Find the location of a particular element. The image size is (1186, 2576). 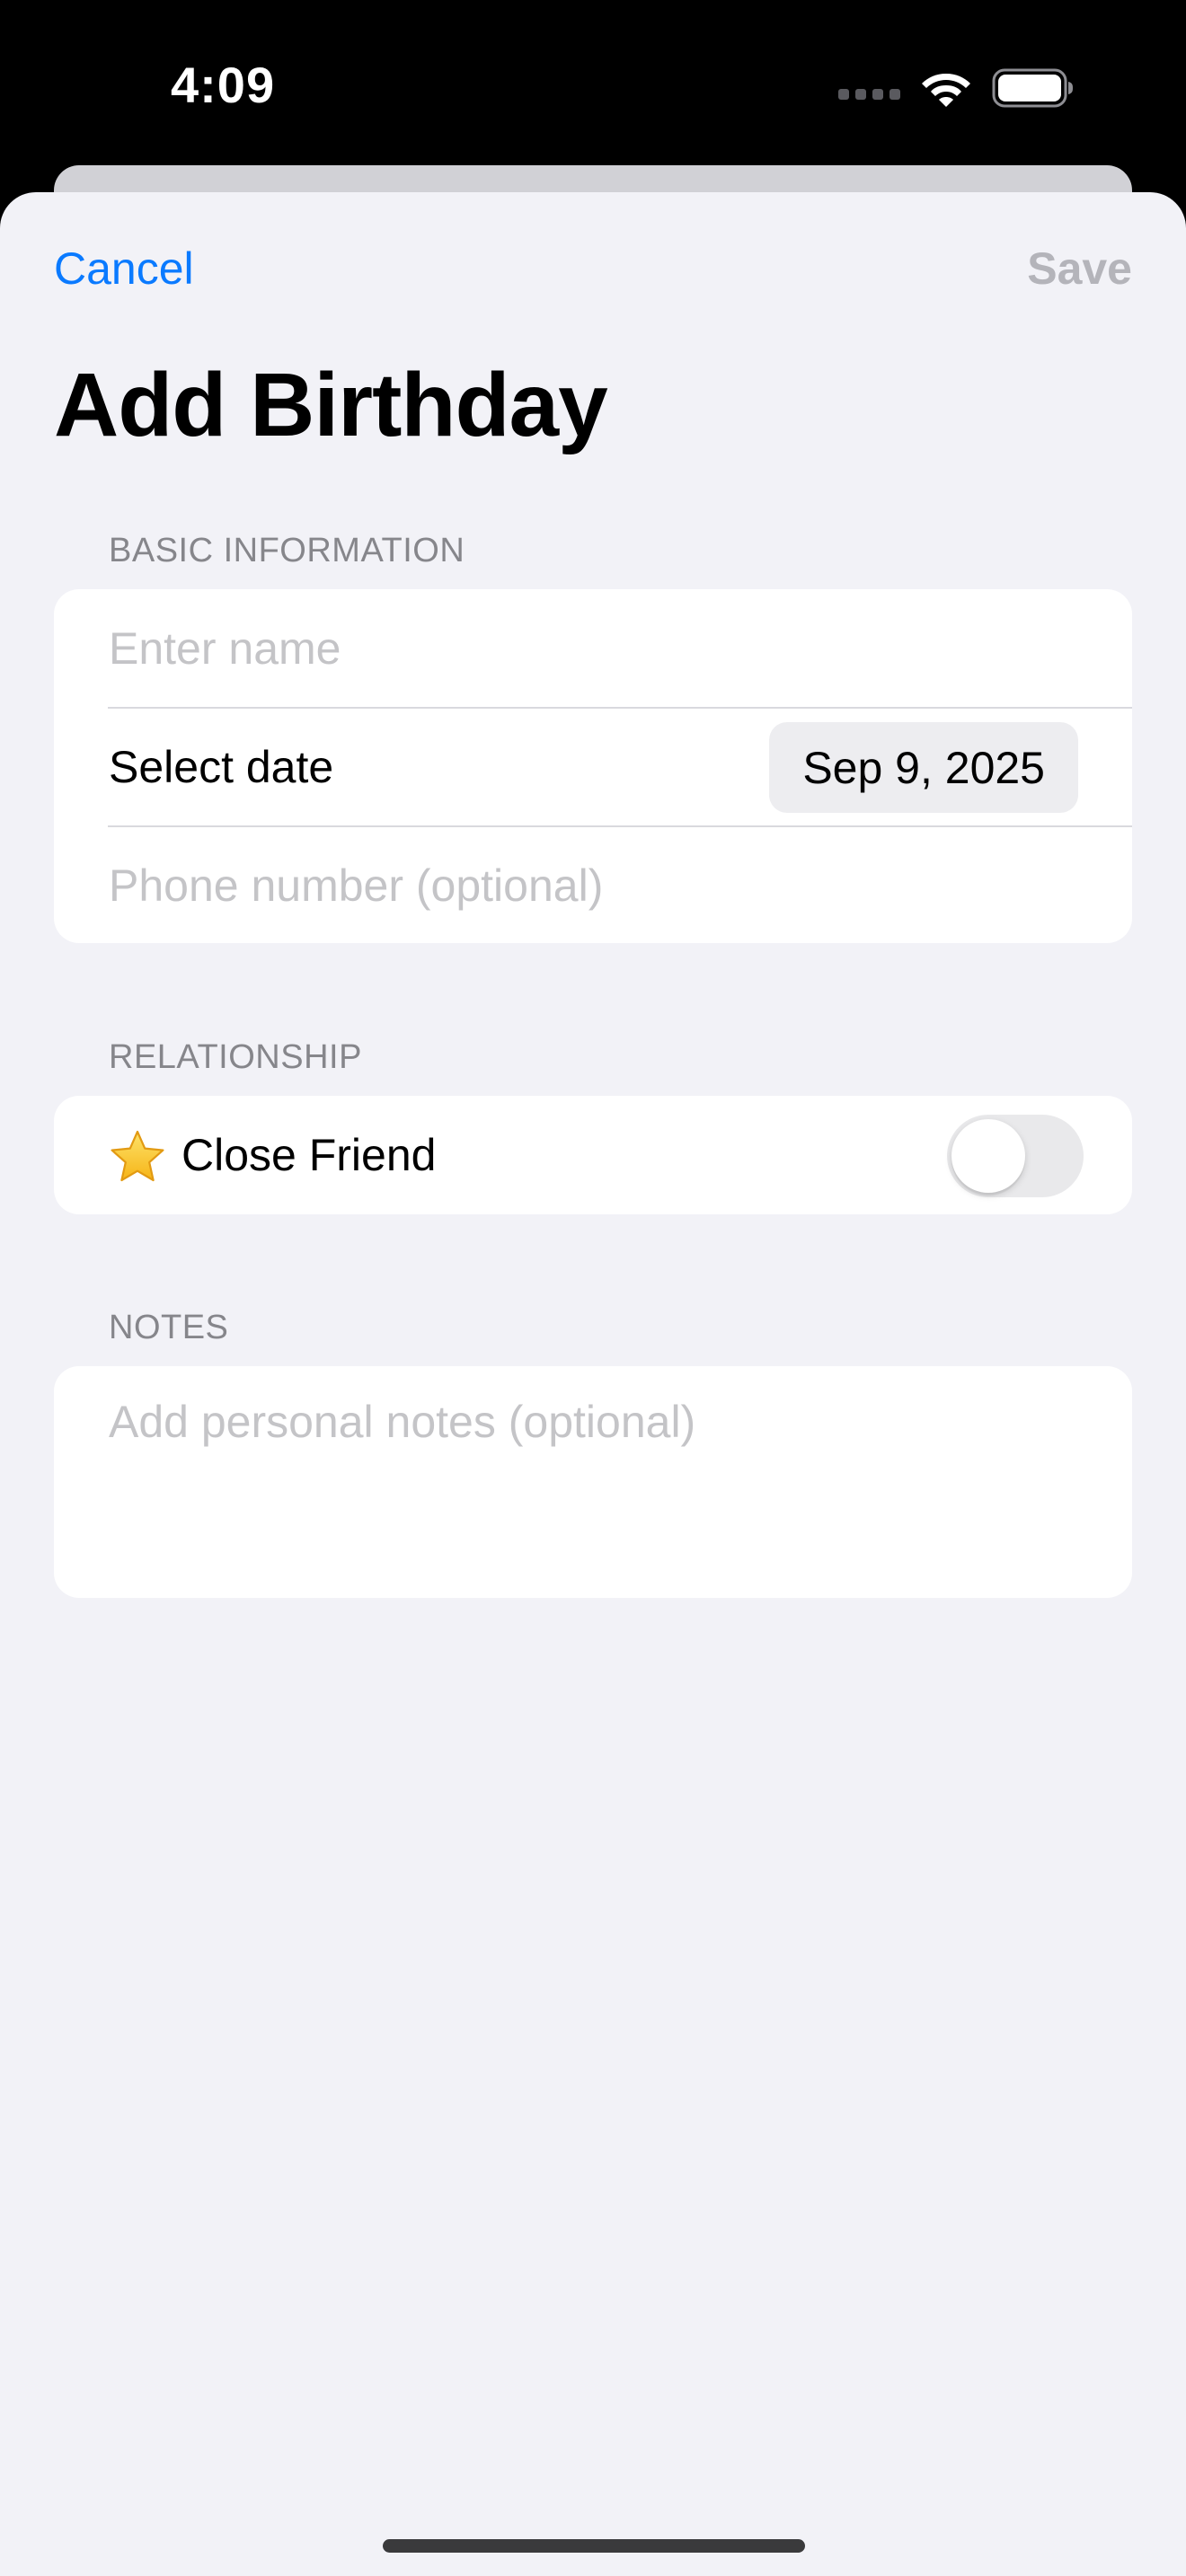

section-header-notes: NOTES is located at coordinates (169, 1327).